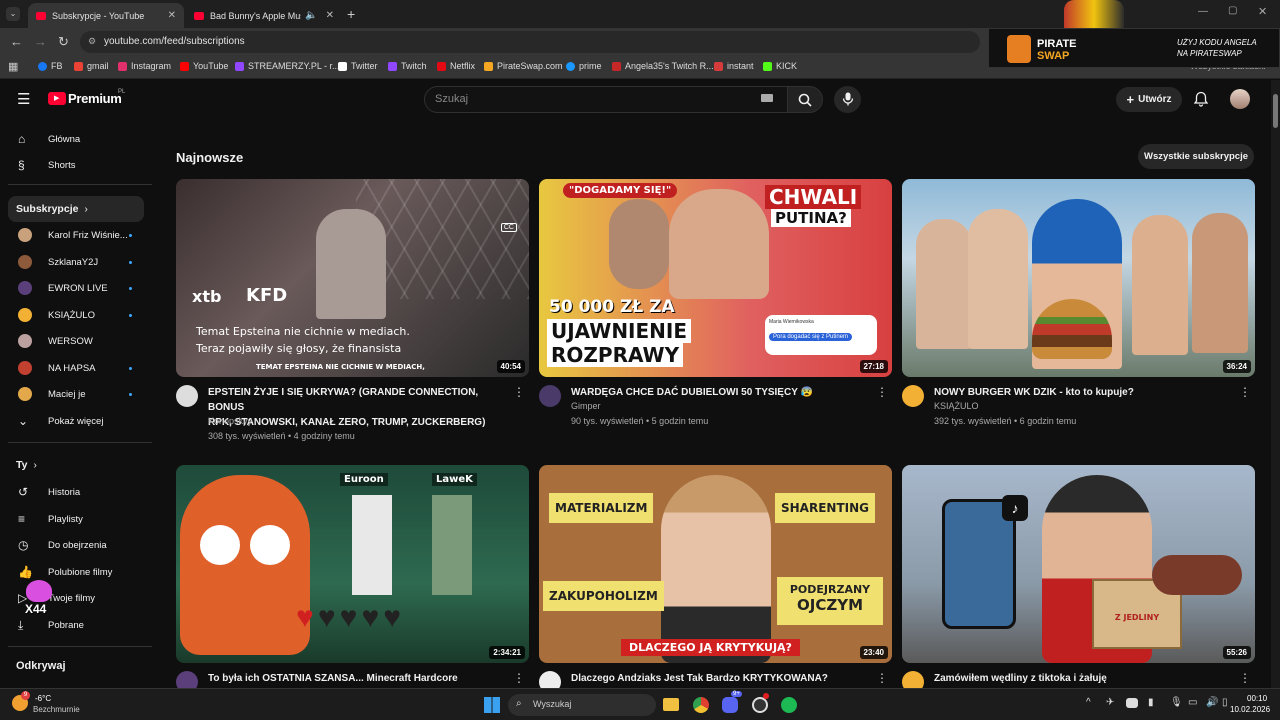 The width and height of the screenshot is (1280, 720). What do you see at coordinates (456, 66) in the screenshot?
I see `bookmark-netflix: Netflix` at bounding box center [456, 66].